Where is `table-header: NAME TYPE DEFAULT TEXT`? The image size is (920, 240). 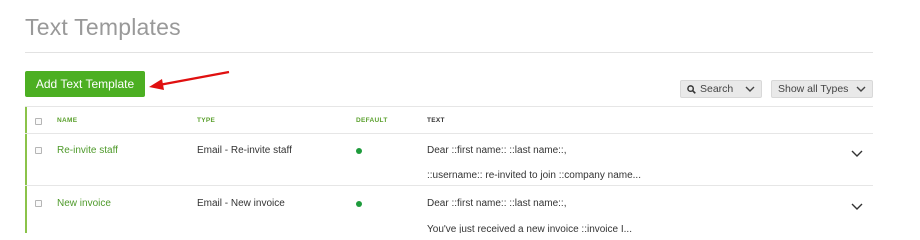 table-header: NAME TYPE DEFAULT TEXT is located at coordinates (449, 120).